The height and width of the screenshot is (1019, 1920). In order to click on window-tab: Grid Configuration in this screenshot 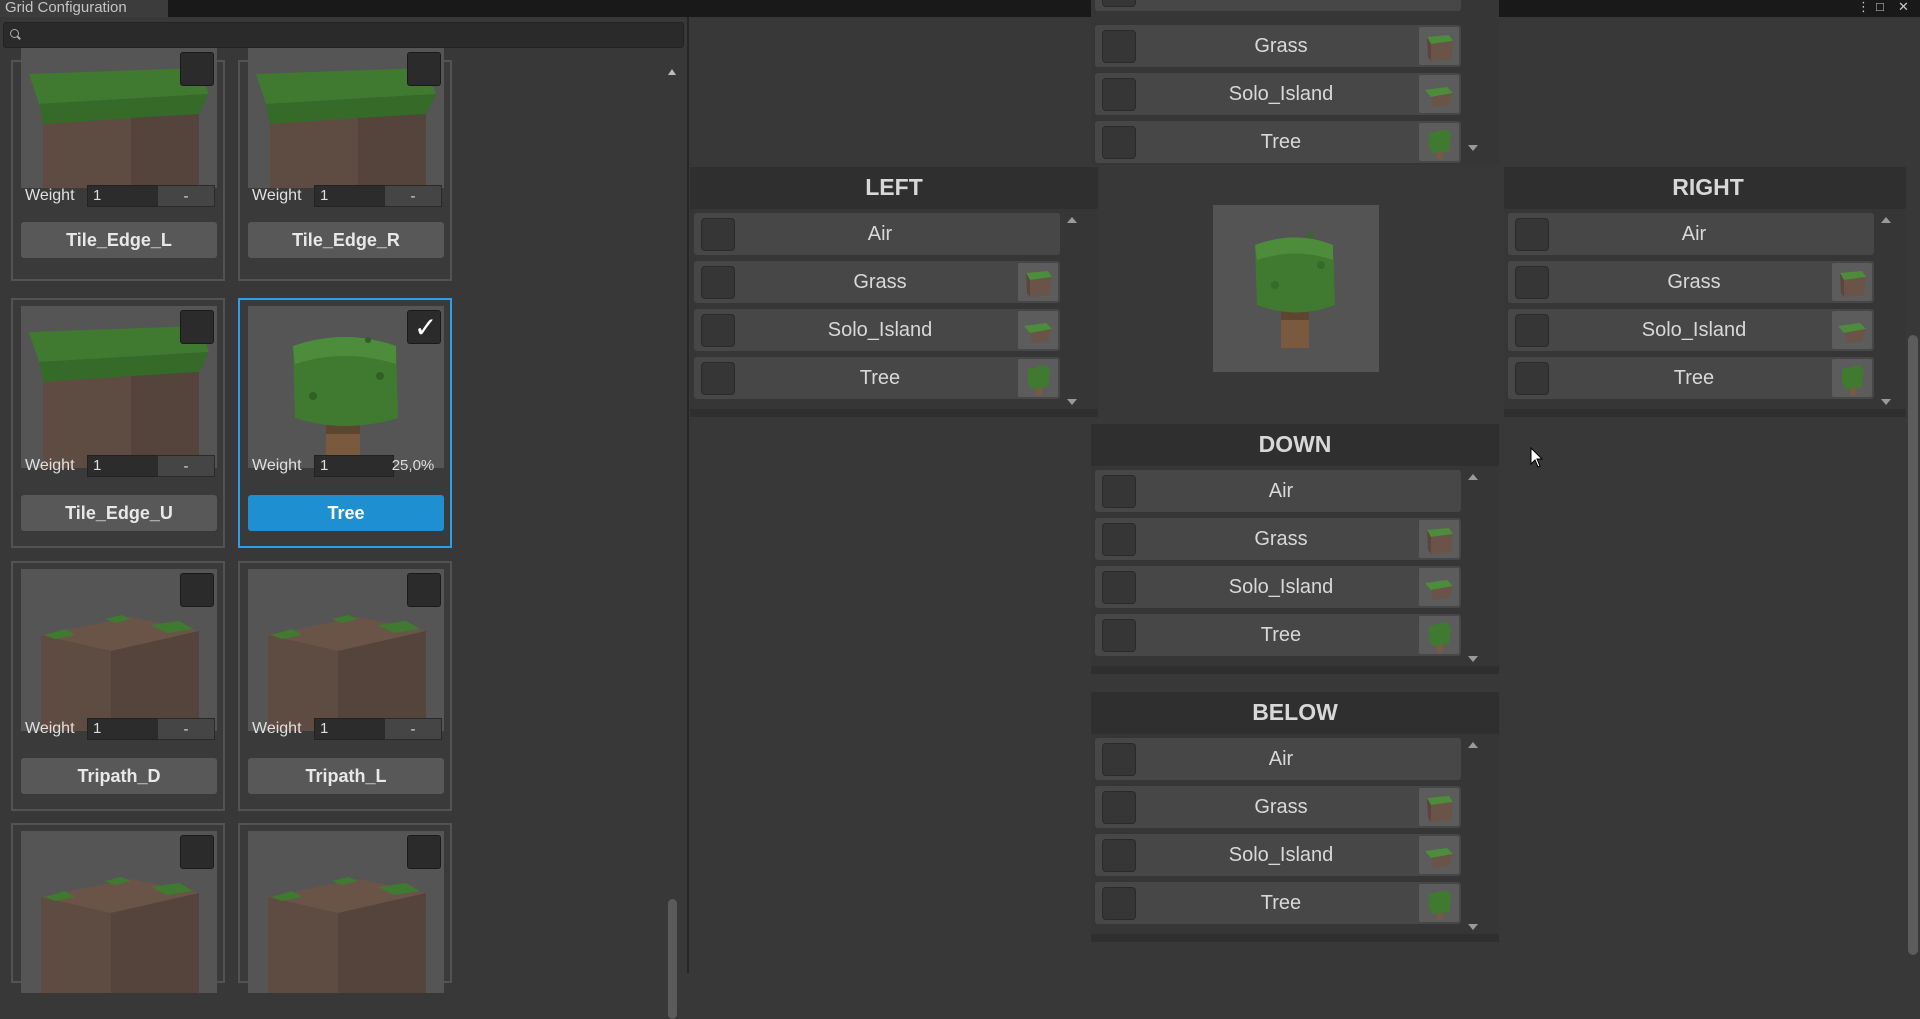, I will do `click(84, 8)`.